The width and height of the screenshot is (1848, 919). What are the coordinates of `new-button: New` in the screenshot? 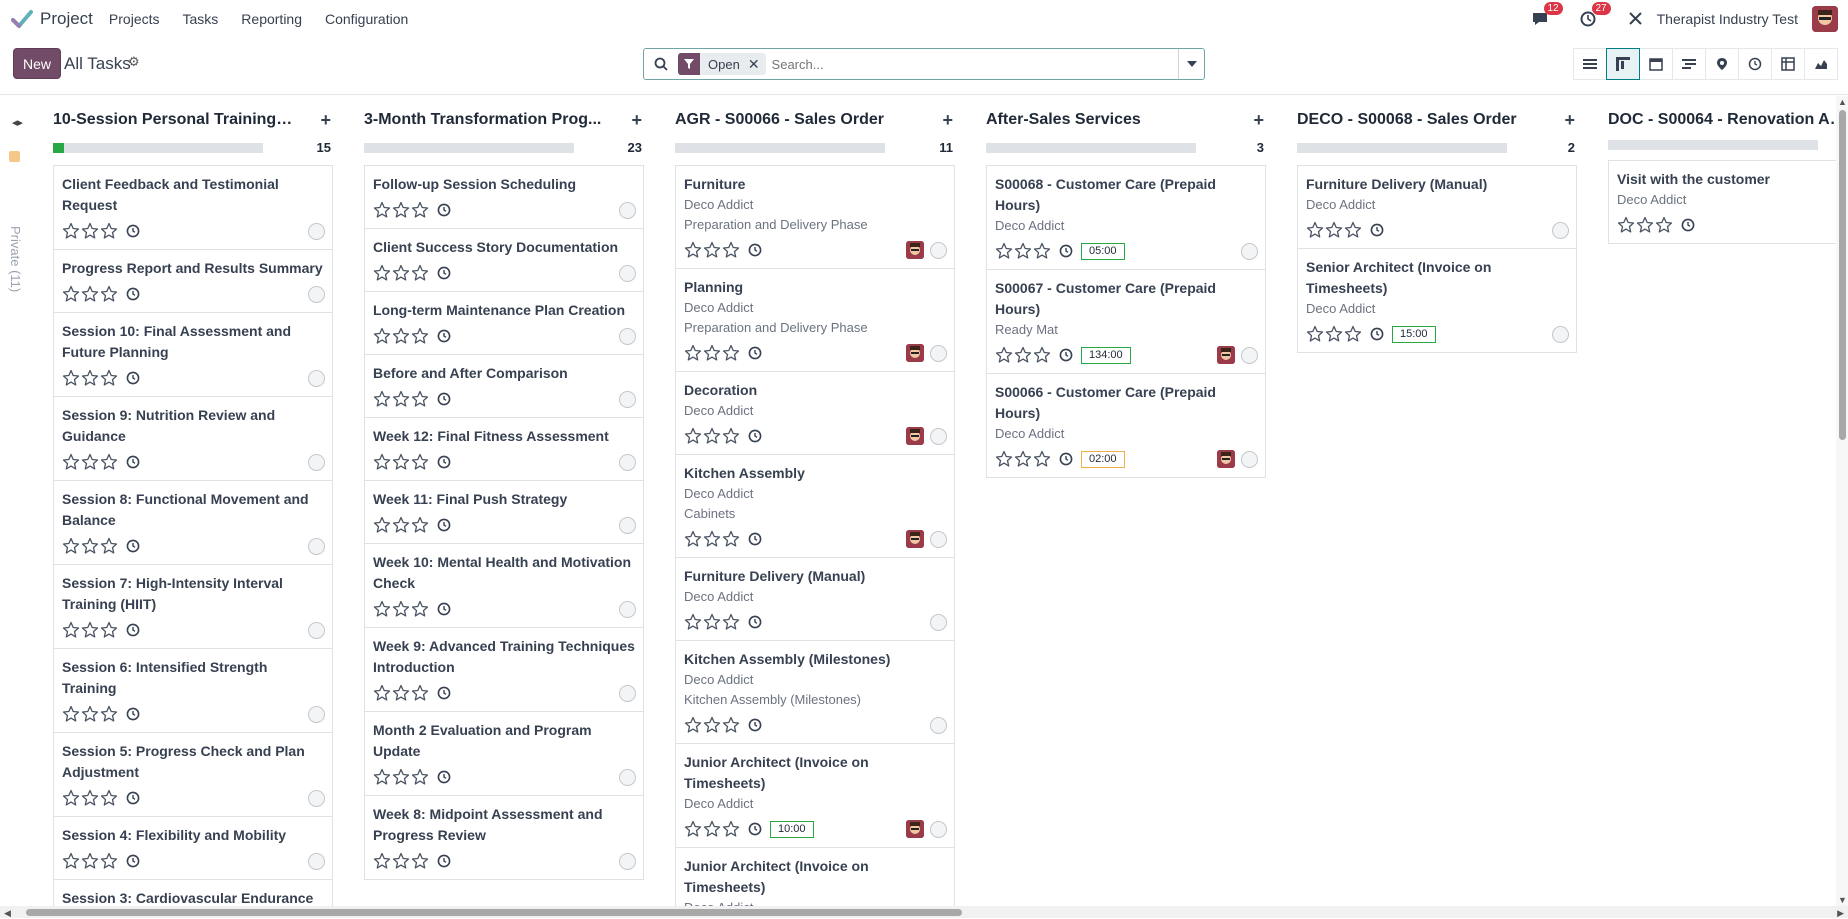 It's located at (37, 63).